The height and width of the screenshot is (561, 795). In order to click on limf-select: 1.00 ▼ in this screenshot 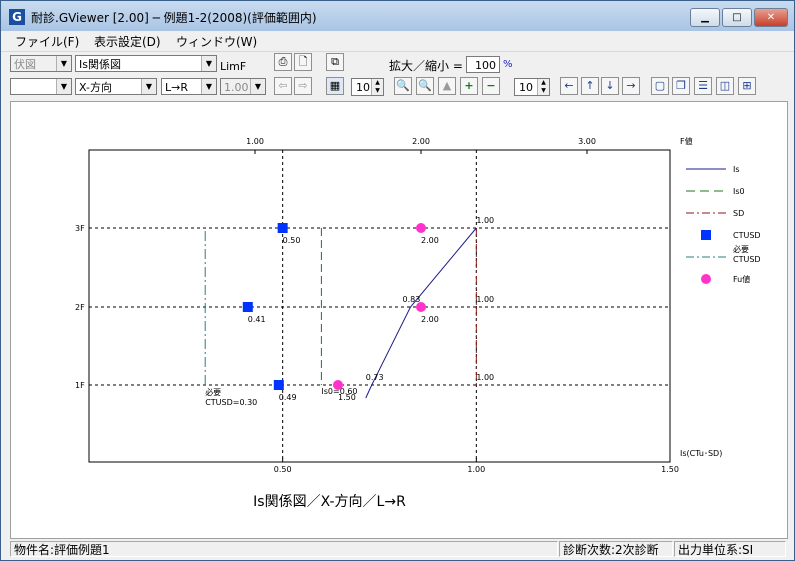, I will do `click(243, 86)`.